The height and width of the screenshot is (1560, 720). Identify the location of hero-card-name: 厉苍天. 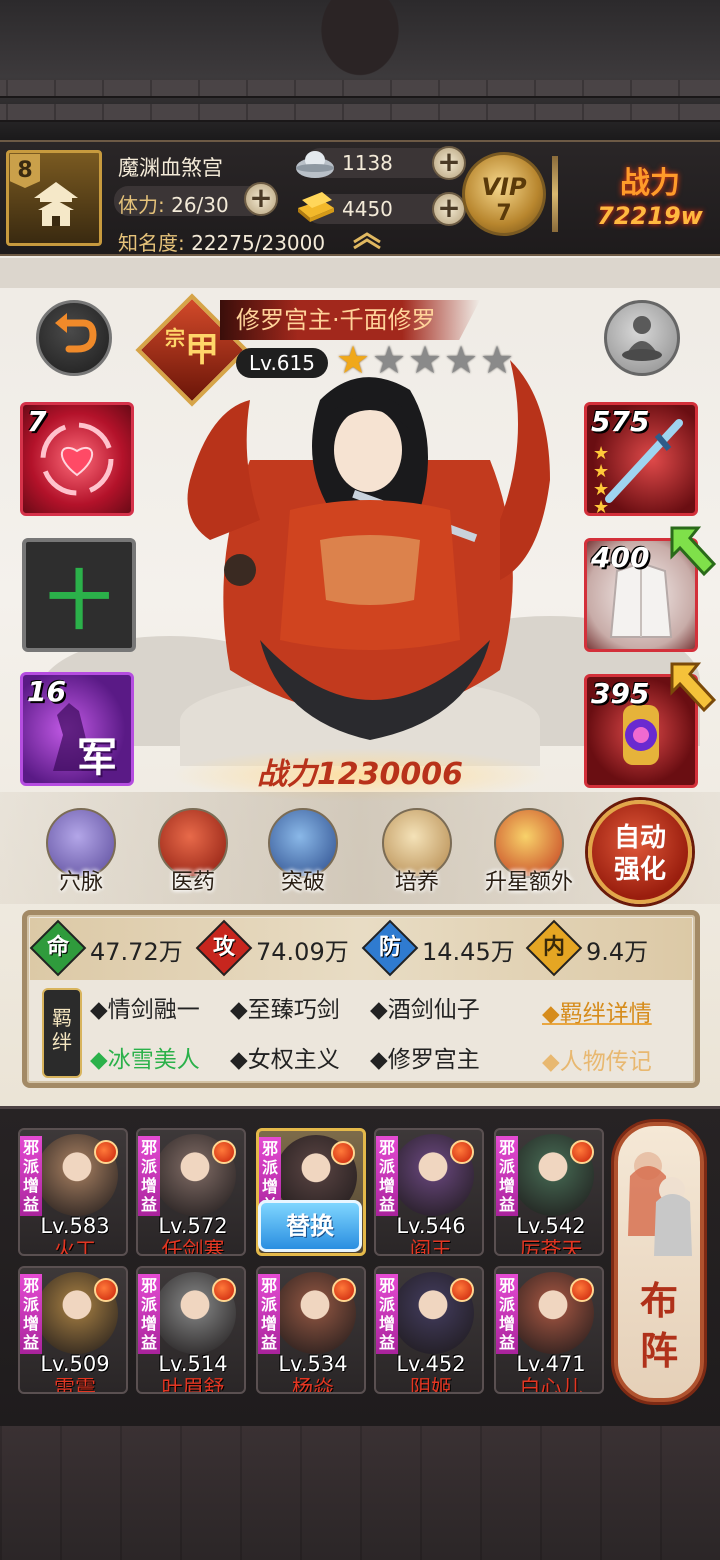
(551, 1247).